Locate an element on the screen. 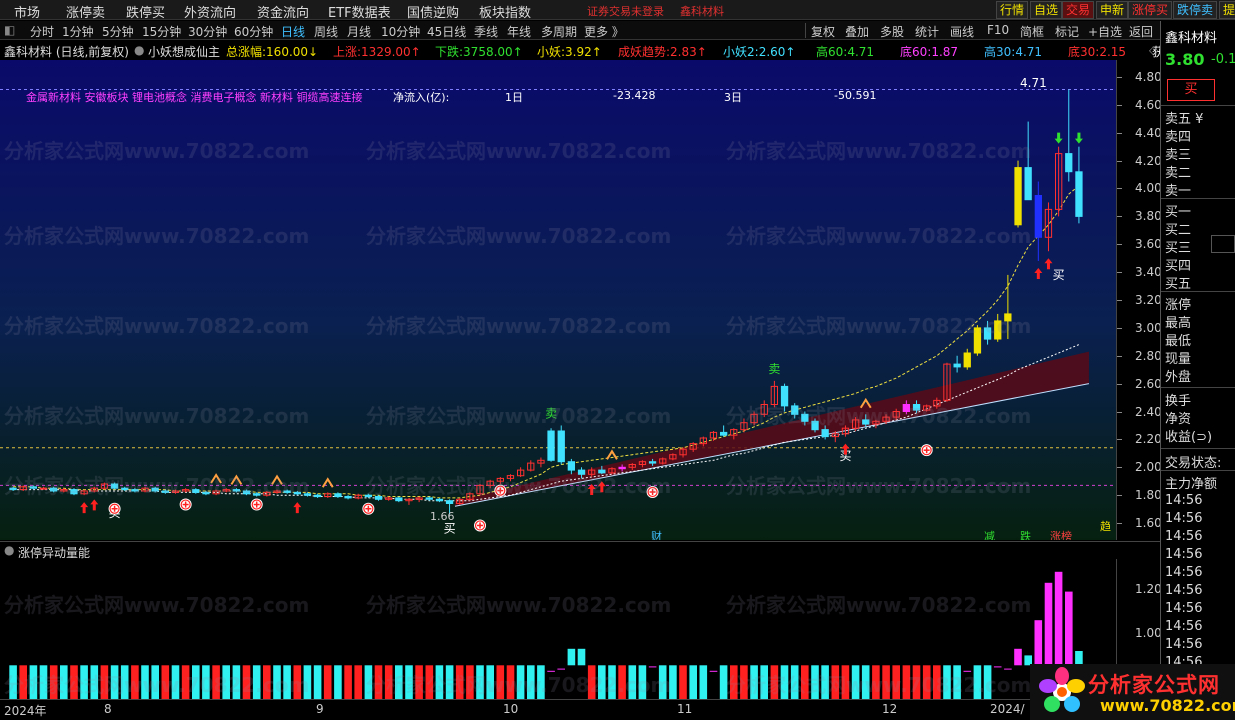  tool-stats: 统计 is located at coordinates (927, 31).